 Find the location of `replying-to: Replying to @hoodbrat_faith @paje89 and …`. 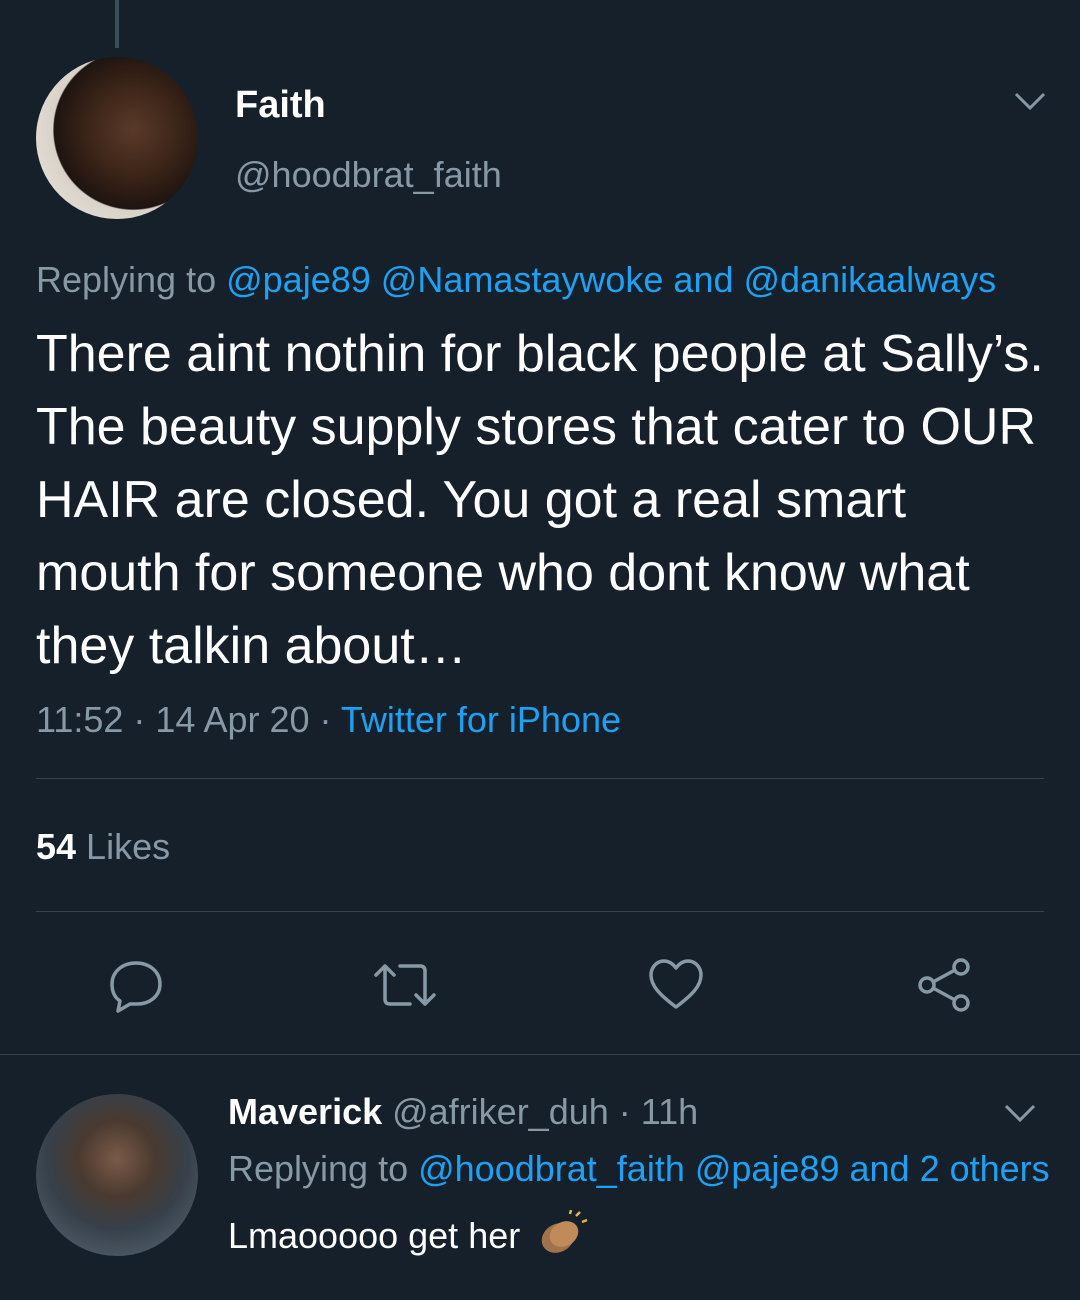

replying-to: Replying to @hoodbrat_faith @paje89 and … is located at coordinates (639, 1169).